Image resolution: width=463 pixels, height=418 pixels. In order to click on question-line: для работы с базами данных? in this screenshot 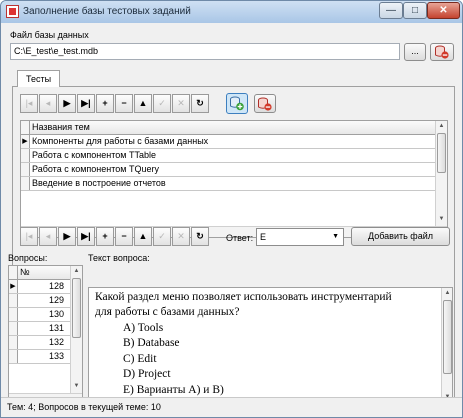, I will do `click(167, 312)`.